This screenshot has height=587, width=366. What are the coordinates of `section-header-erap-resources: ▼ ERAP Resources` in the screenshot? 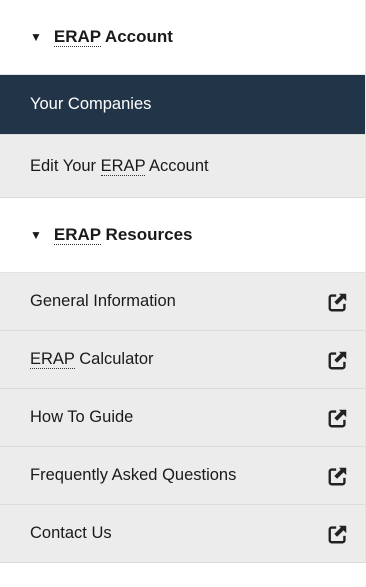 It's located at (182, 235).